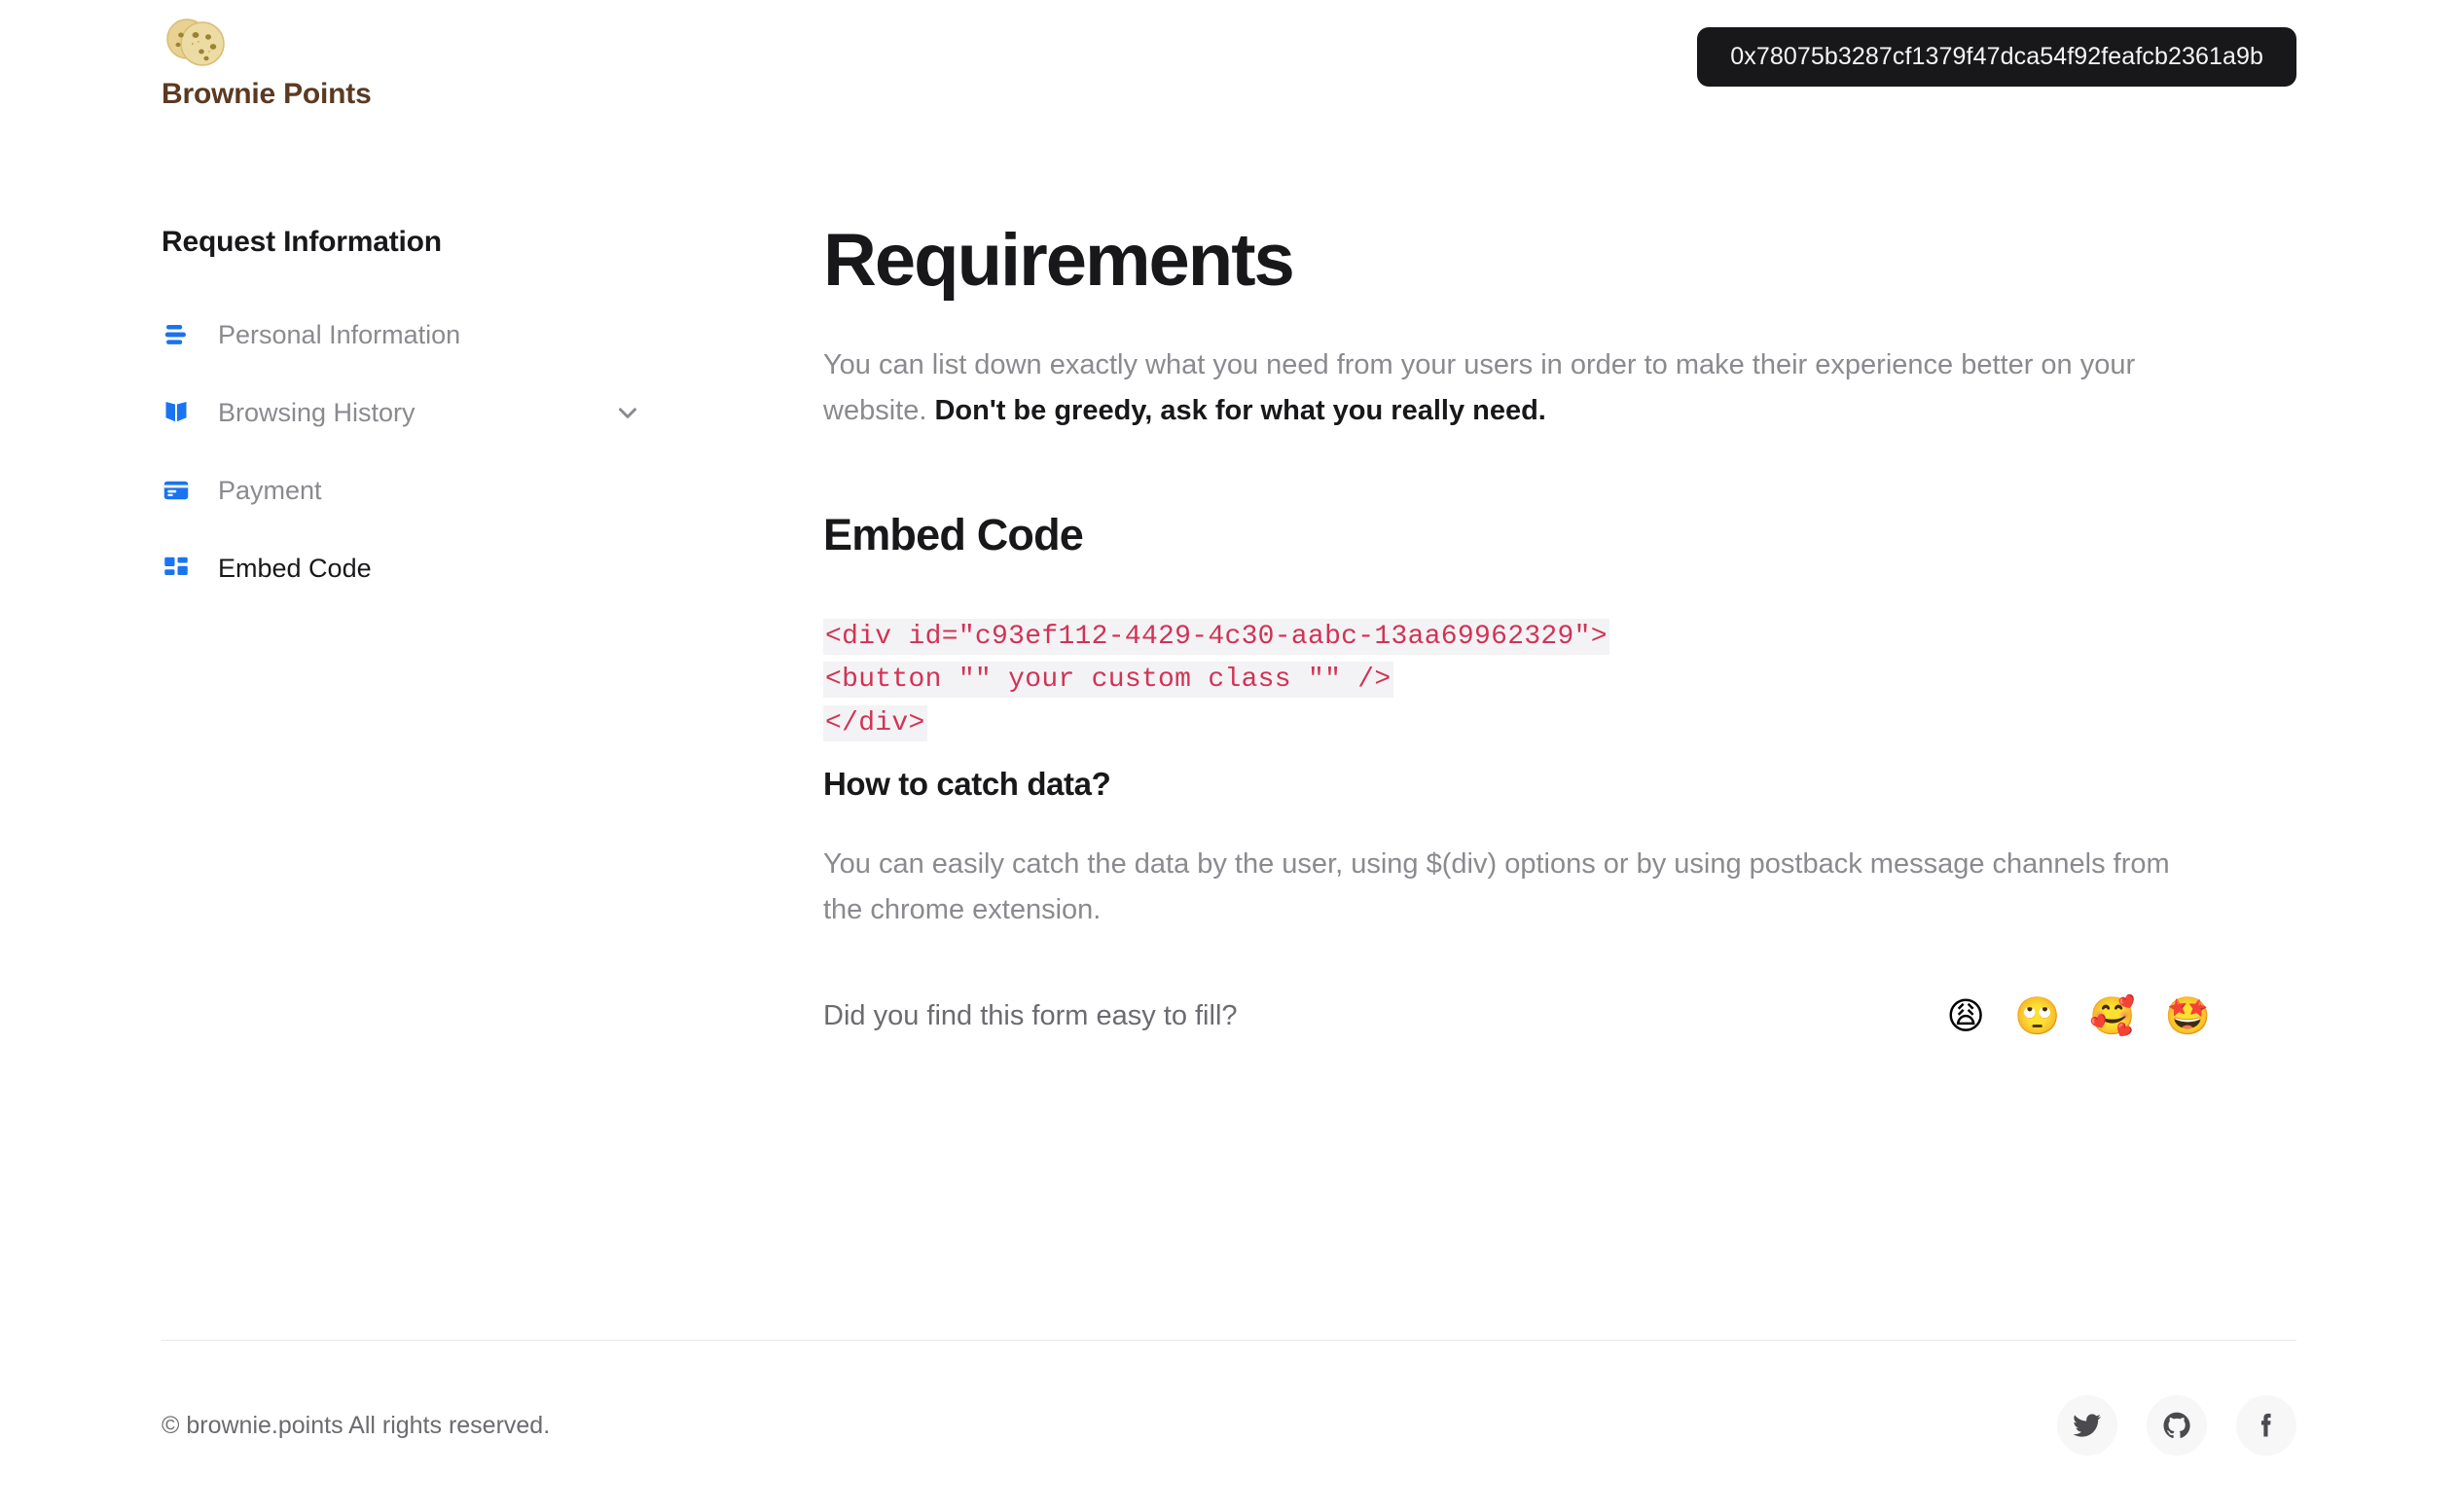  What do you see at coordinates (2037, 1015) in the screenshot?
I see `rolling-eyes-emoji: 🙄` at bounding box center [2037, 1015].